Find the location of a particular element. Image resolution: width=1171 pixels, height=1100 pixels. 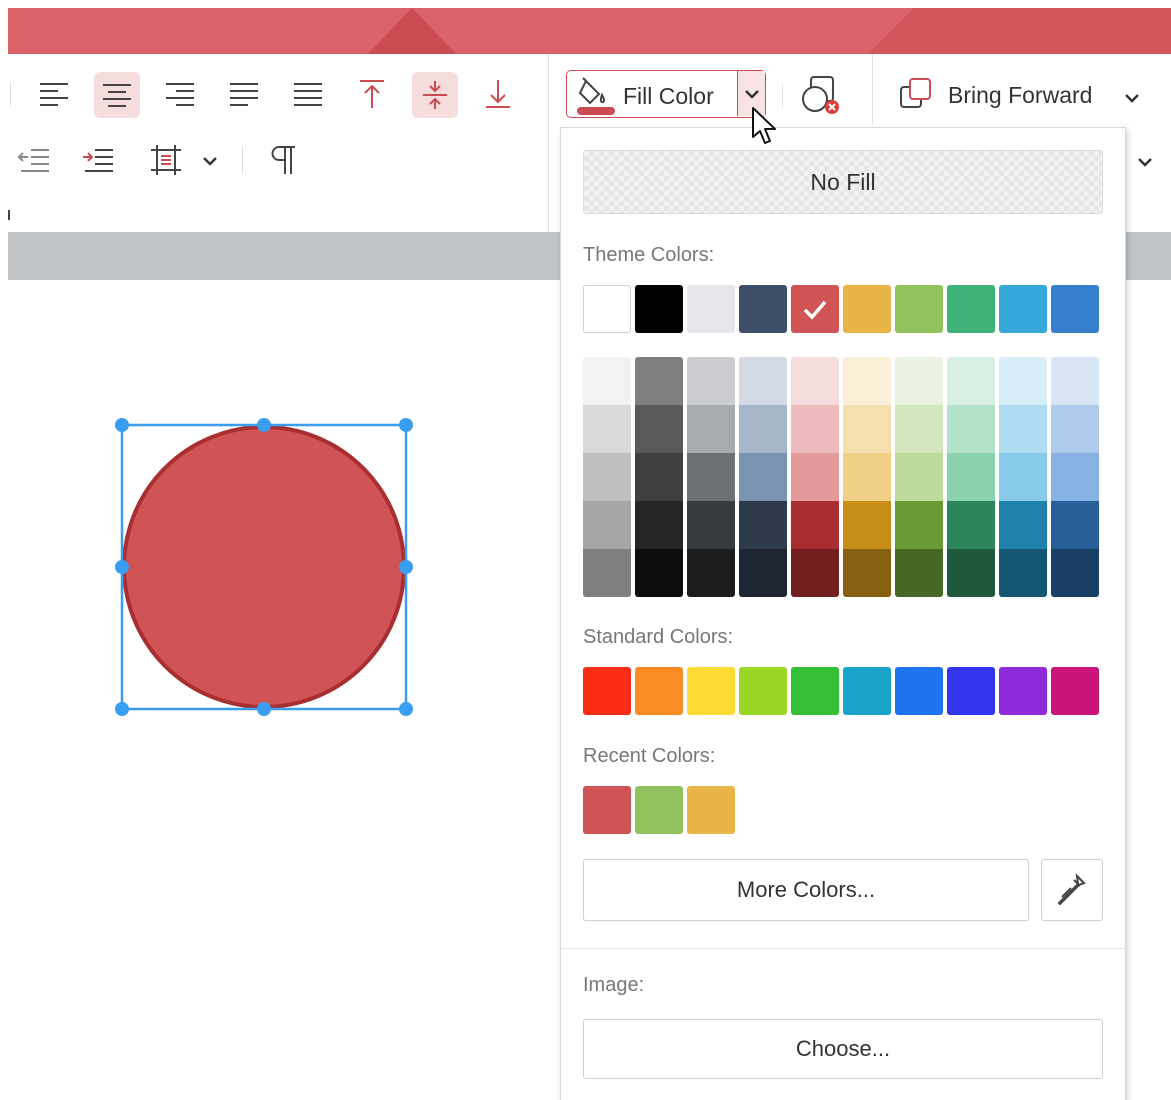

bring-forward-icon is located at coordinates (916, 94).